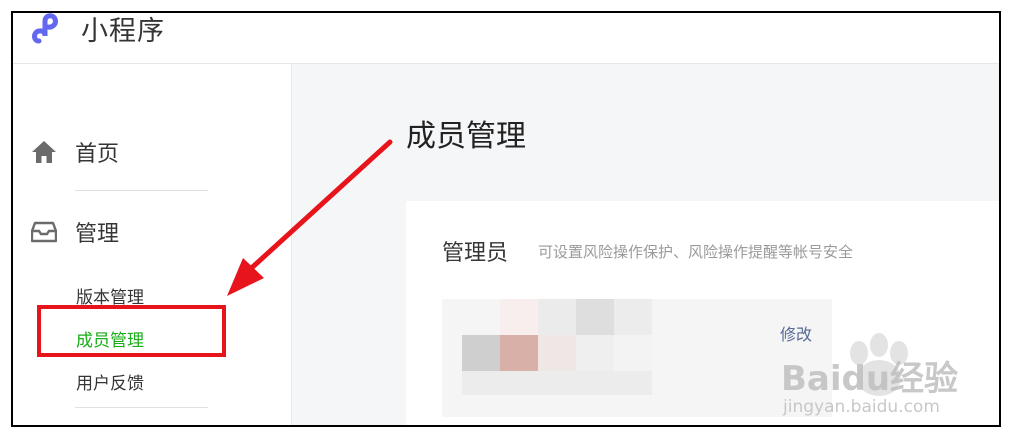  I want to click on watermark-url: jingyan.baidu.com, so click(861, 407).